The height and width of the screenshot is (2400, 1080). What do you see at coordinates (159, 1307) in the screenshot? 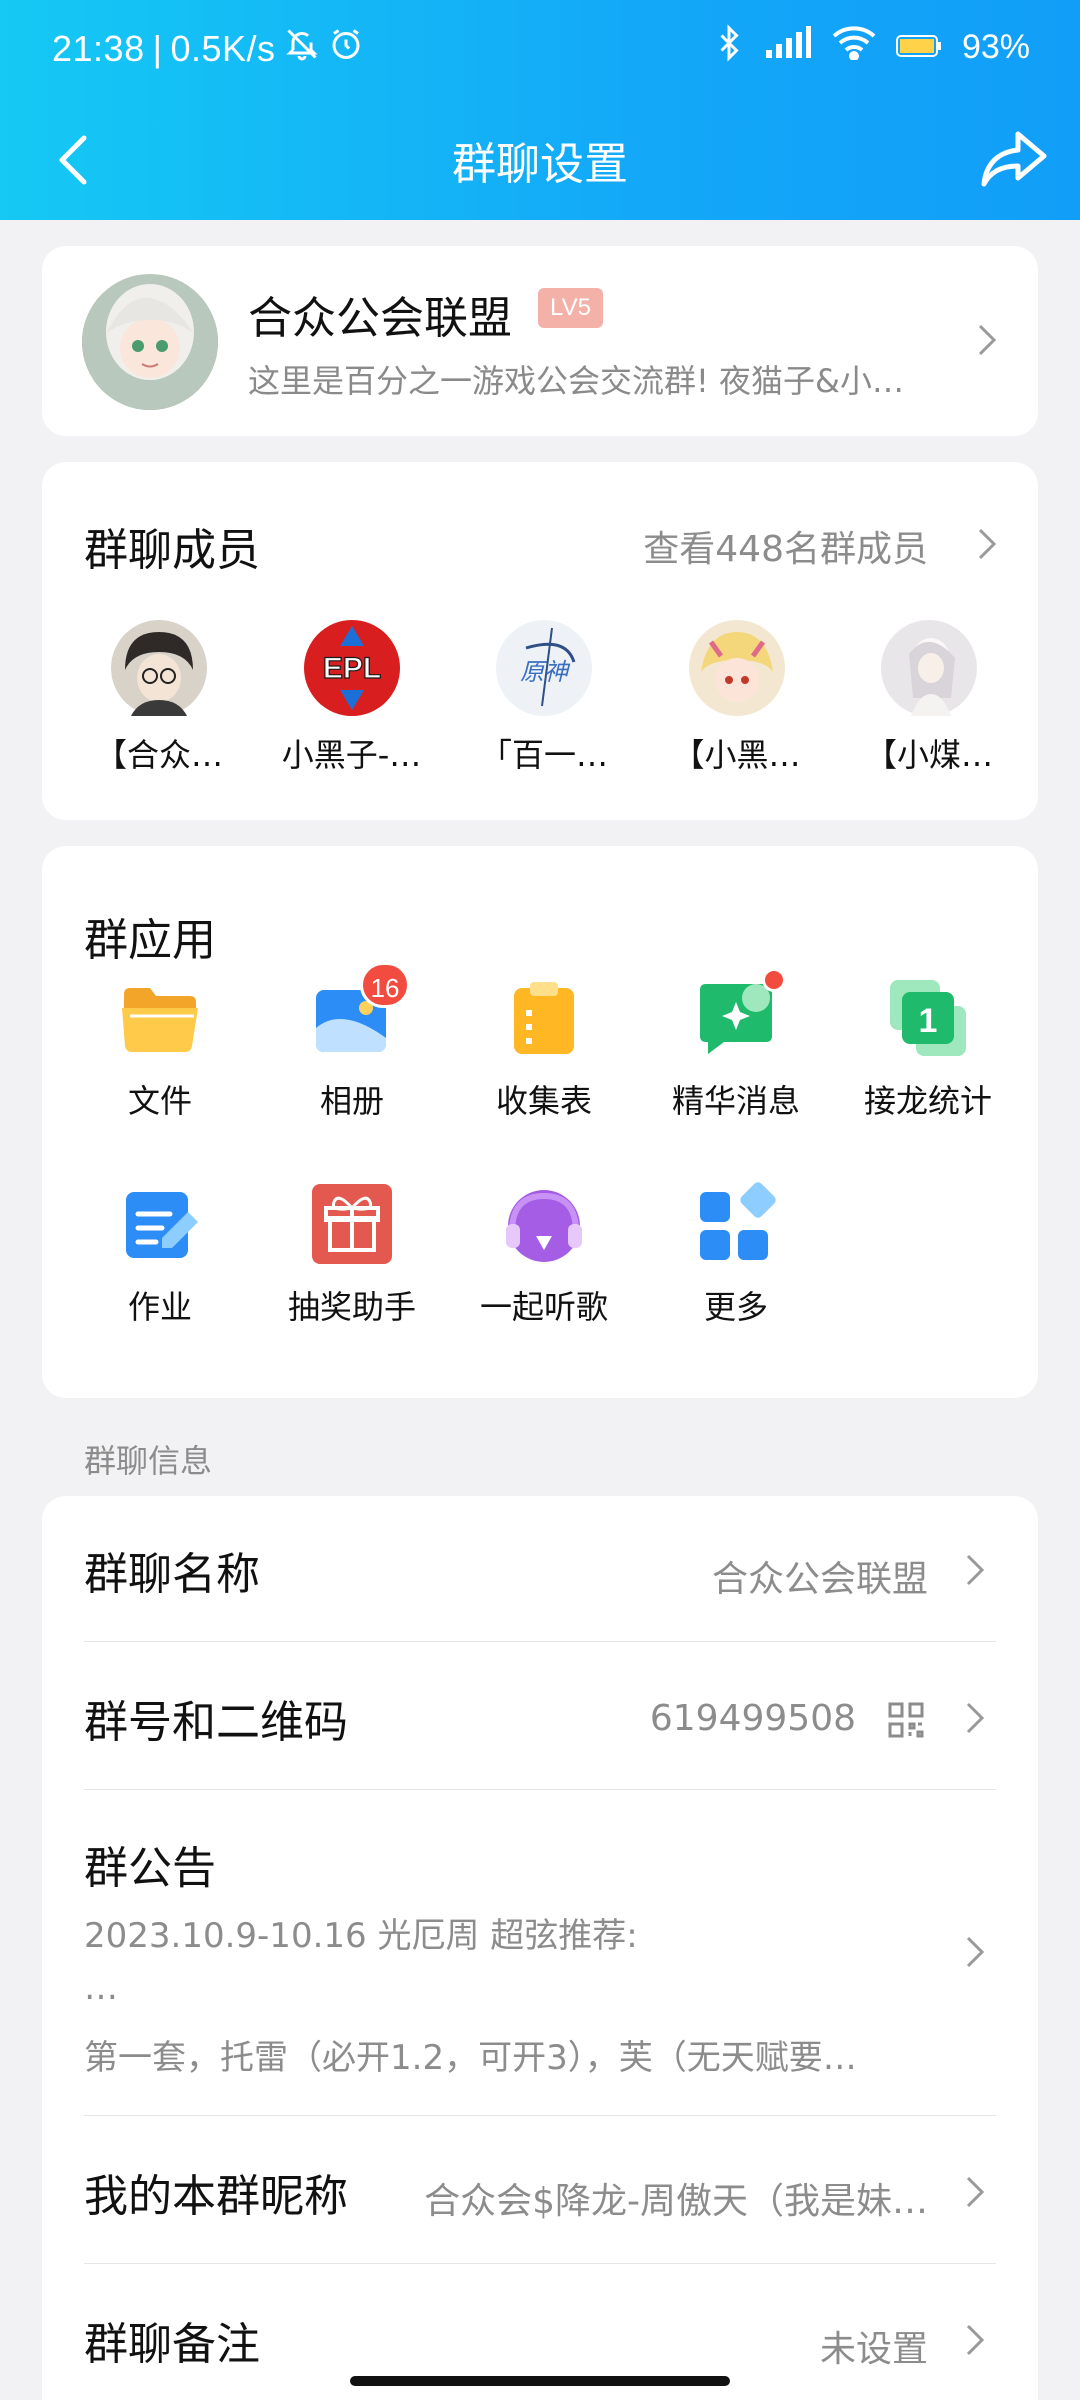
I see `app-label: 作业` at bounding box center [159, 1307].